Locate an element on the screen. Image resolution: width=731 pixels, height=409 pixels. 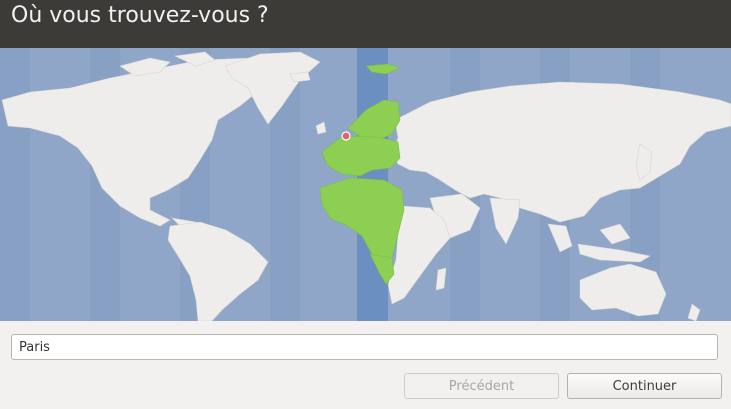
location-field: Paris is located at coordinates (364, 347).